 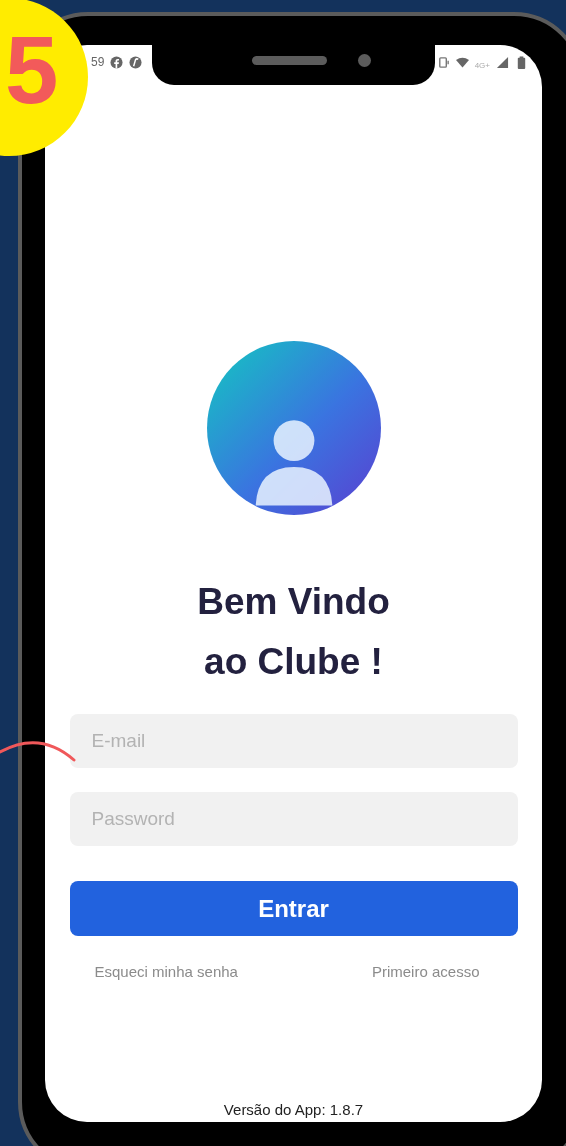 I want to click on app-version: Versão do App: 1.8.7, so click(x=293, y=1109).